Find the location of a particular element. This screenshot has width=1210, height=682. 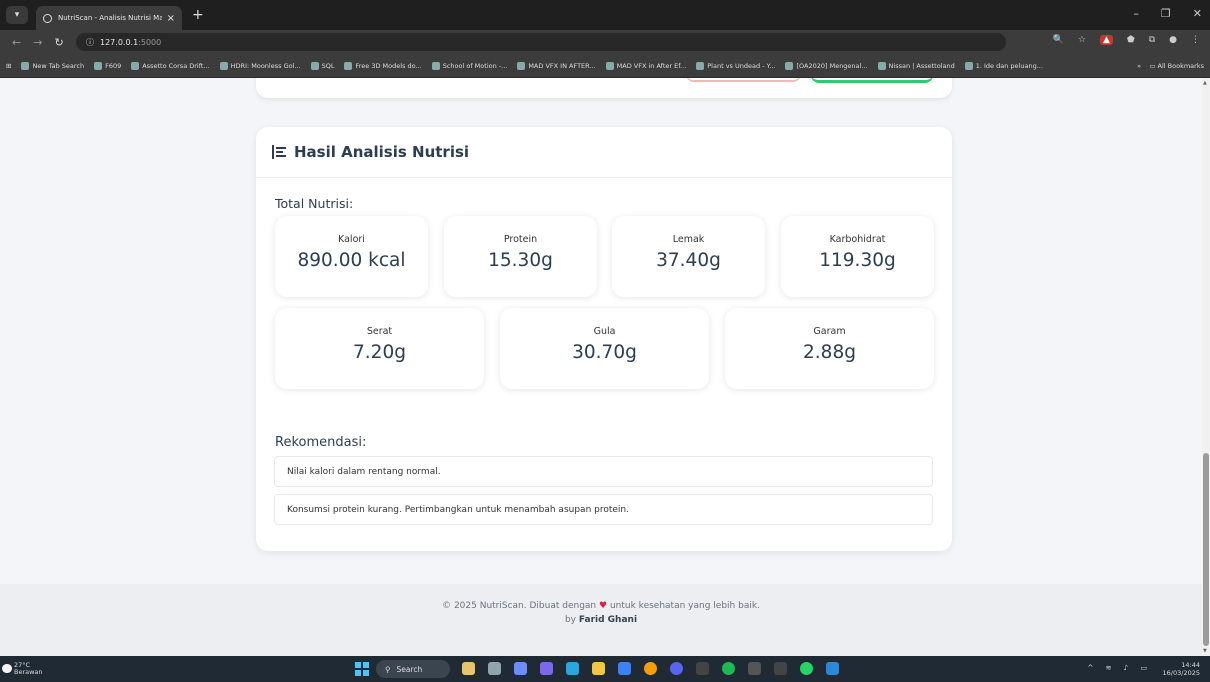

url-port: :5000 is located at coordinates (150, 42).